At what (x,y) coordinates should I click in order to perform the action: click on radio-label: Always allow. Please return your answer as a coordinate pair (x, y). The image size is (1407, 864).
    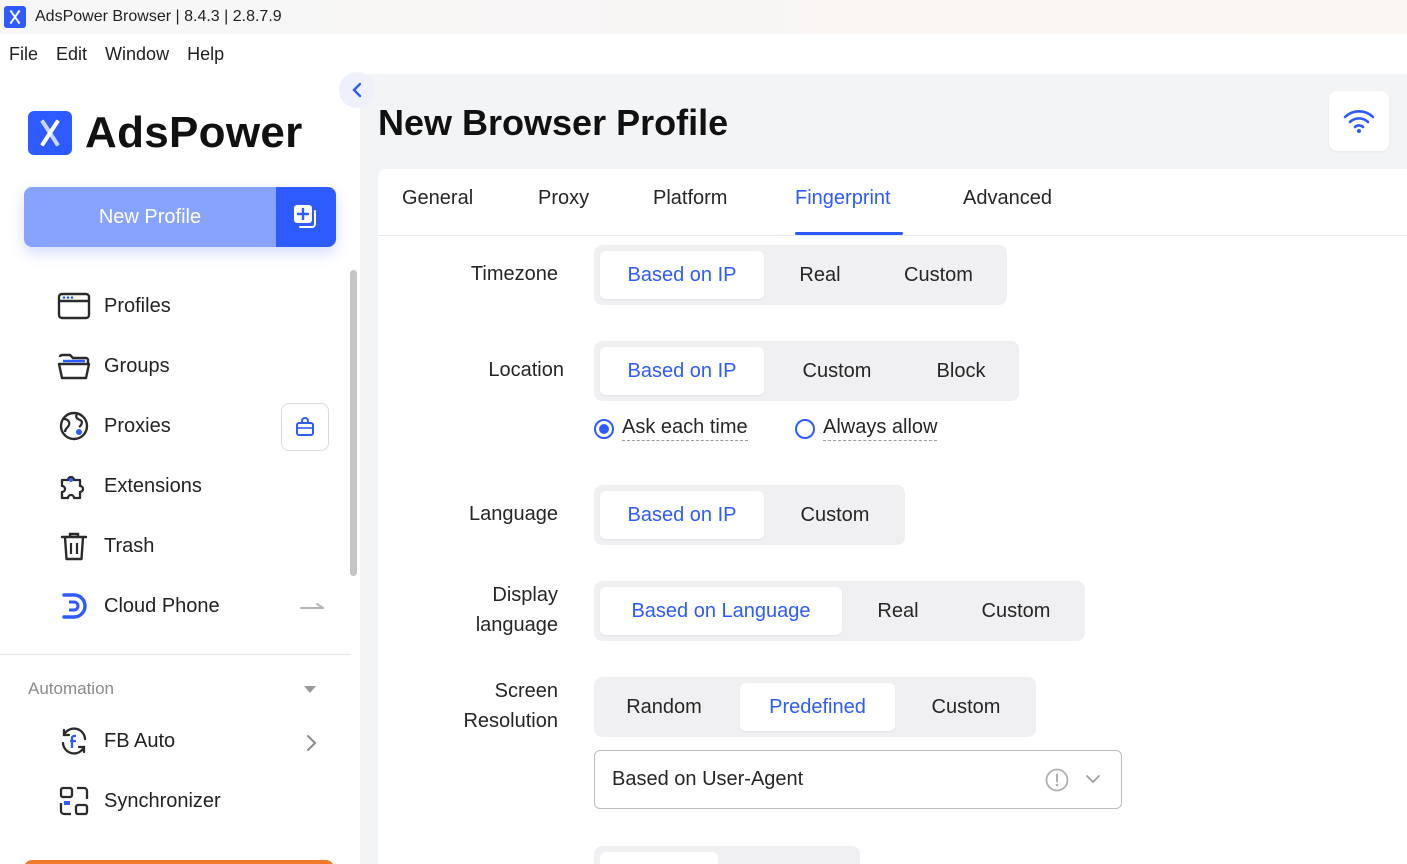
    Looking at the image, I should click on (880, 428).